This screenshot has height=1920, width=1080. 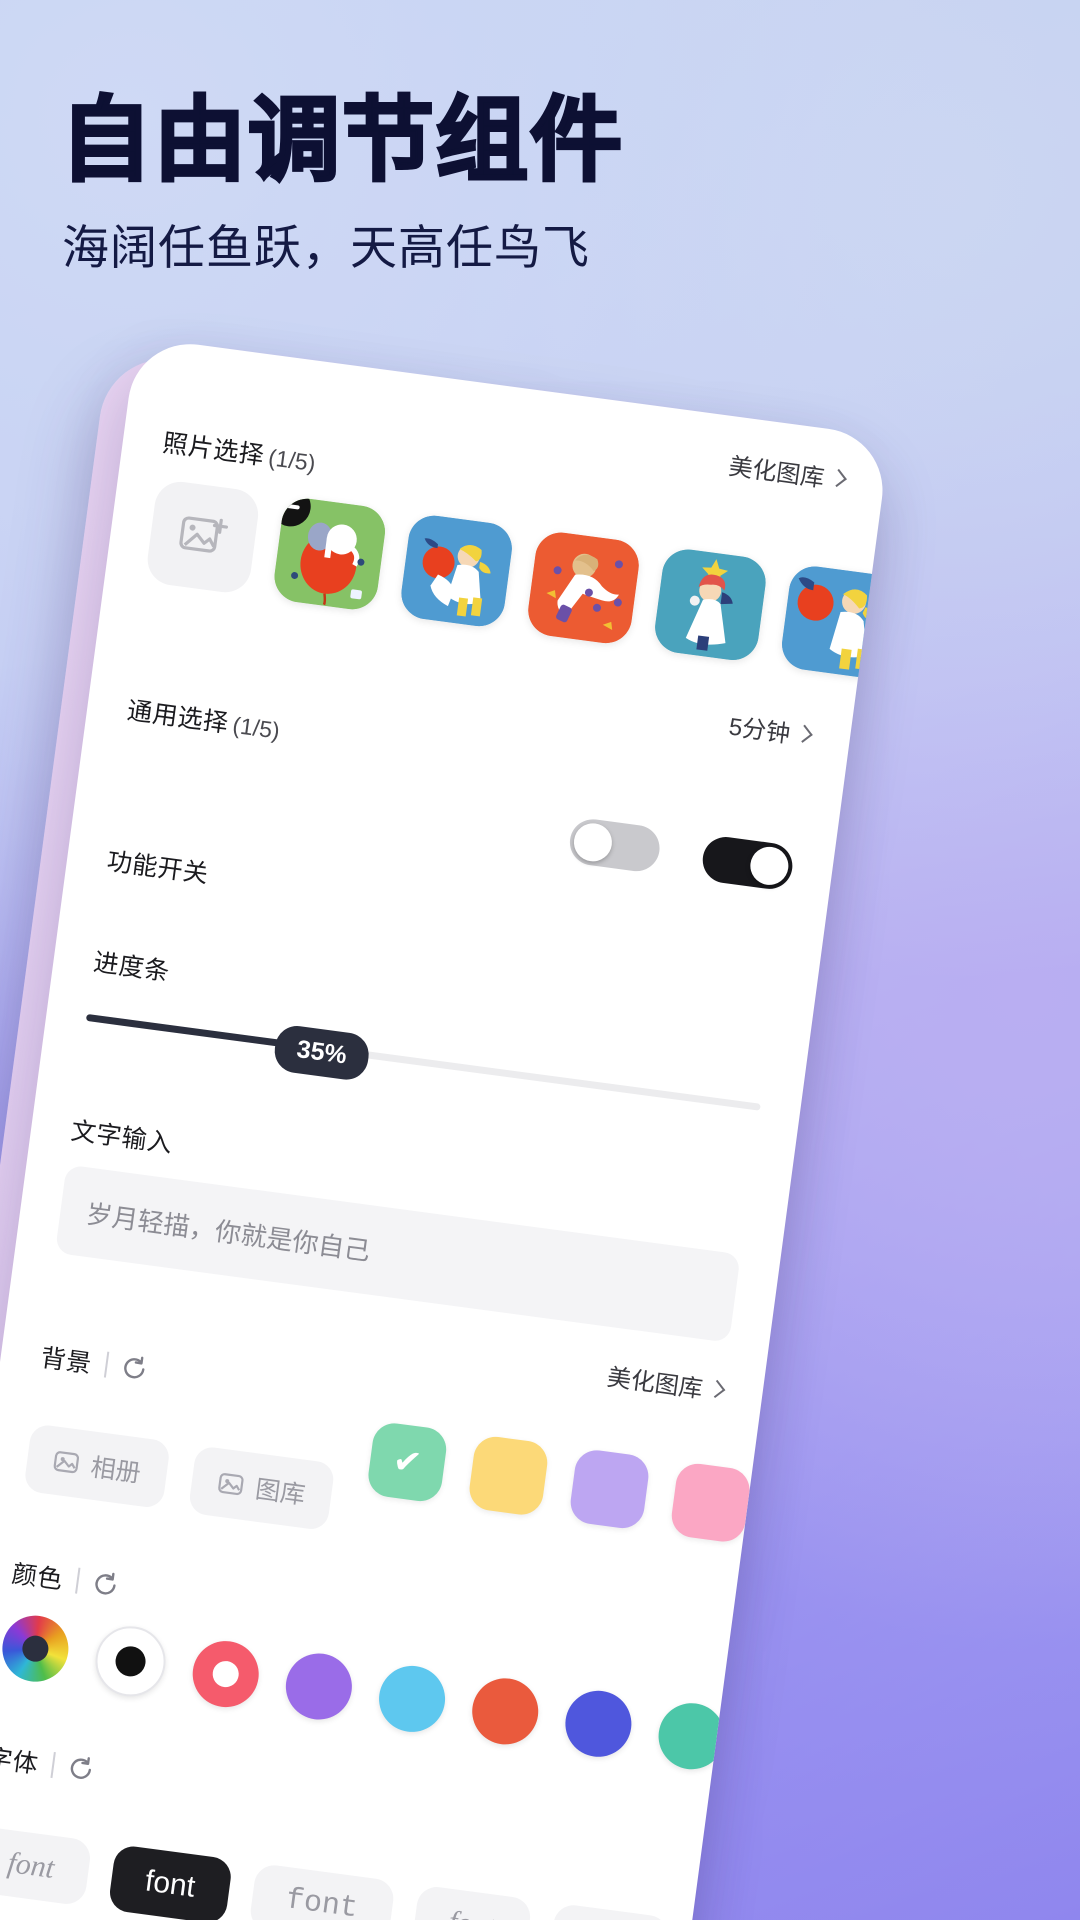 What do you see at coordinates (130, 1661) in the screenshot?
I see `color-dot-black` at bounding box center [130, 1661].